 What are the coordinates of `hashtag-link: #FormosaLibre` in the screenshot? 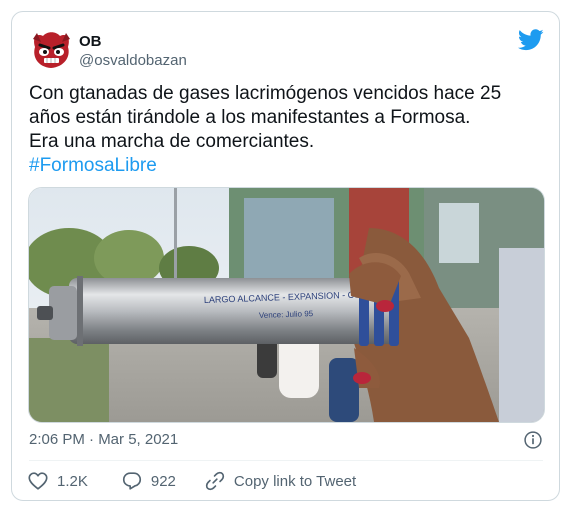 It's located at (289, 166).